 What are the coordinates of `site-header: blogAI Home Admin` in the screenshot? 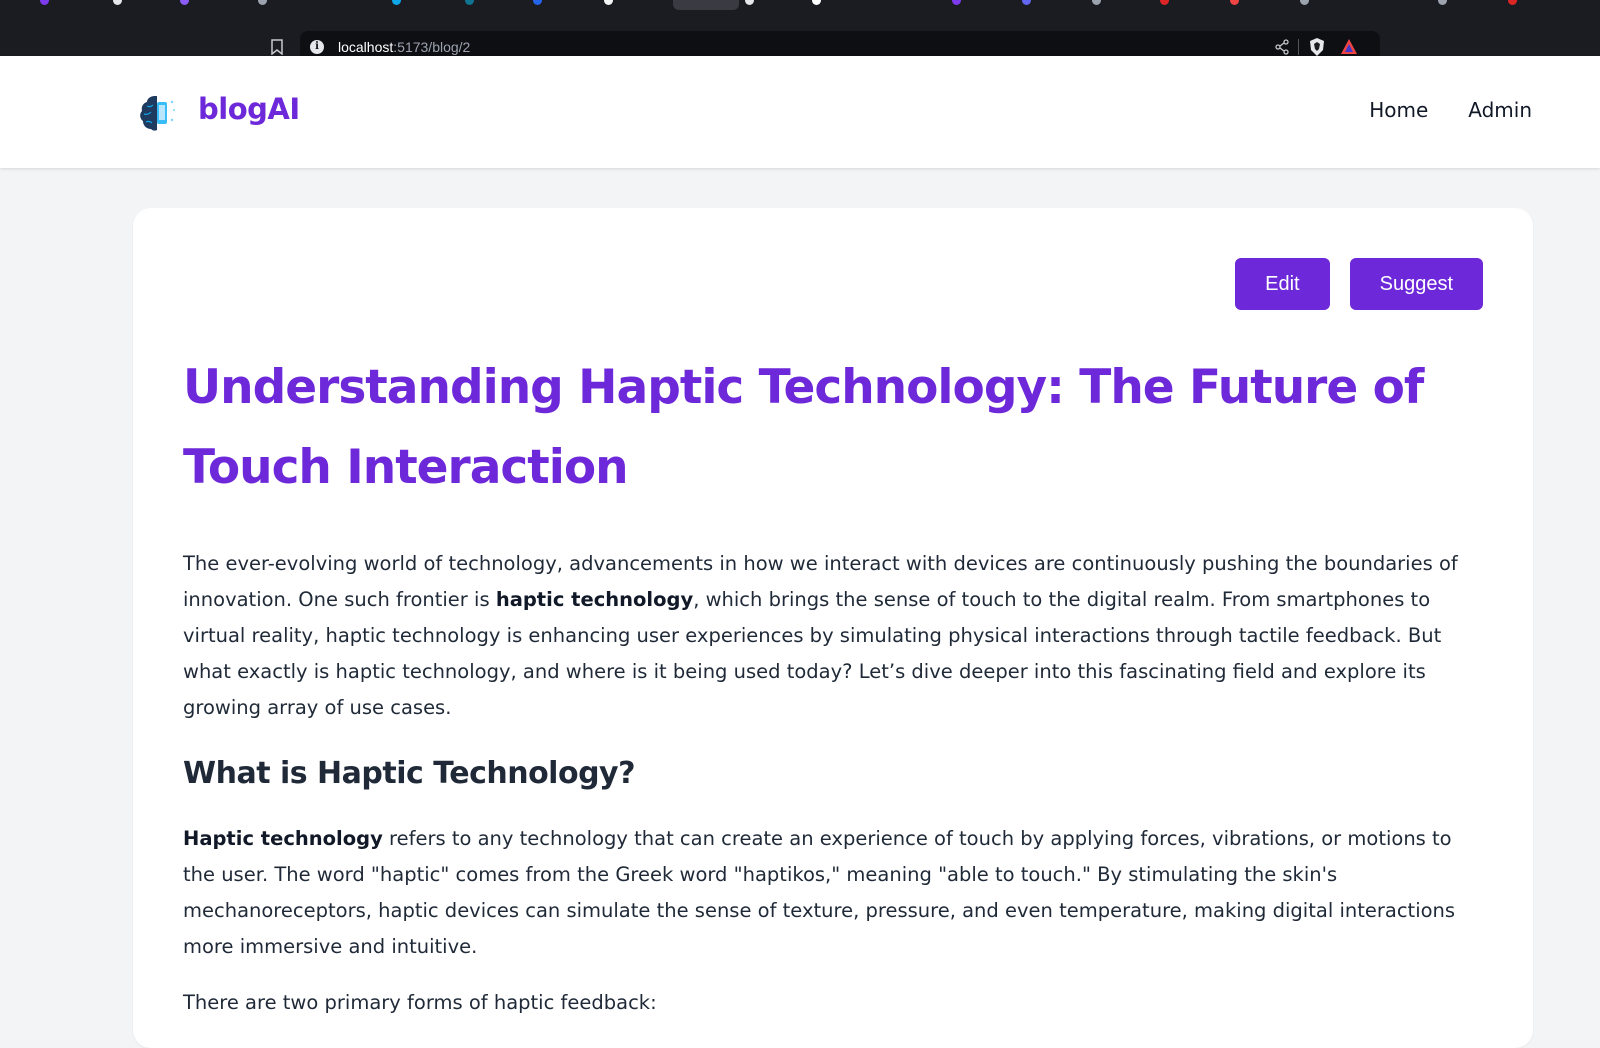 It's located at (800, 112).